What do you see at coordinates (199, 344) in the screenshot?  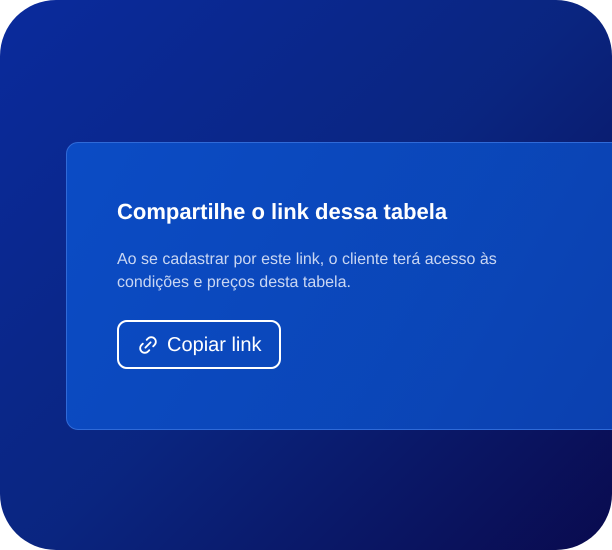 I see `copy-link-button: Copiar link` at bounding box center [199, 344].